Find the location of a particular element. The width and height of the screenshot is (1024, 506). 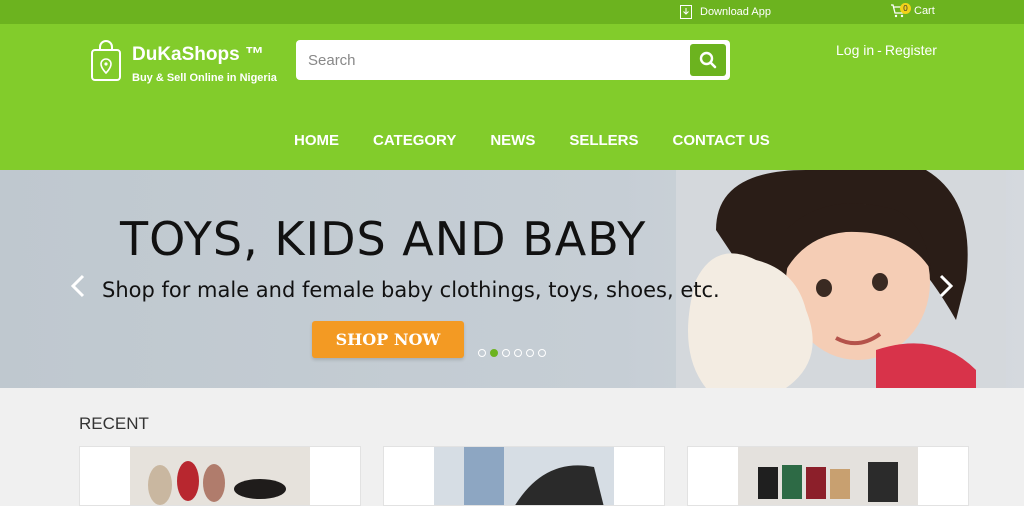

search-button is located at coordinates (708, 60).